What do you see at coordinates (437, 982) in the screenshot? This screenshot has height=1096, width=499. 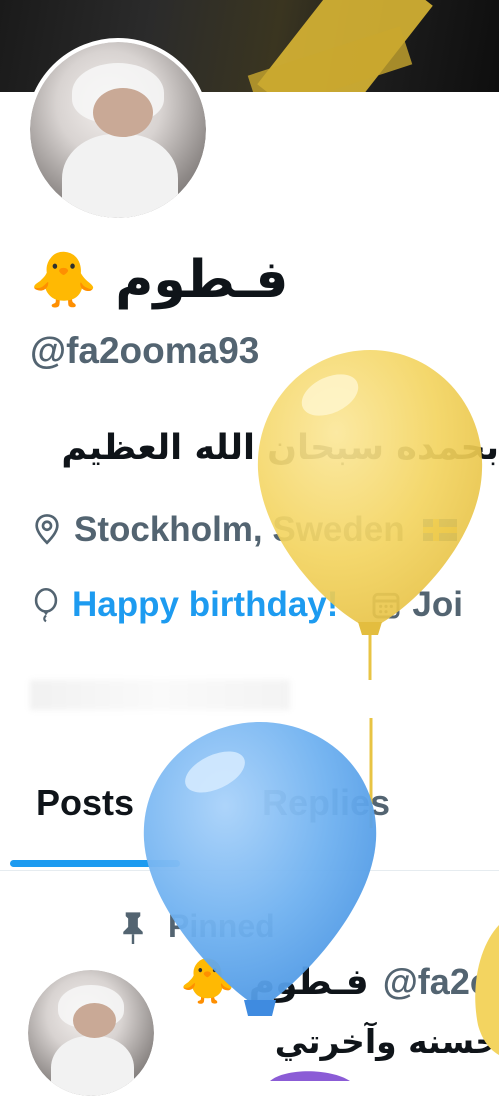 I see `tweet-author-handle: @fa2o` at bounding box center [437, 982].